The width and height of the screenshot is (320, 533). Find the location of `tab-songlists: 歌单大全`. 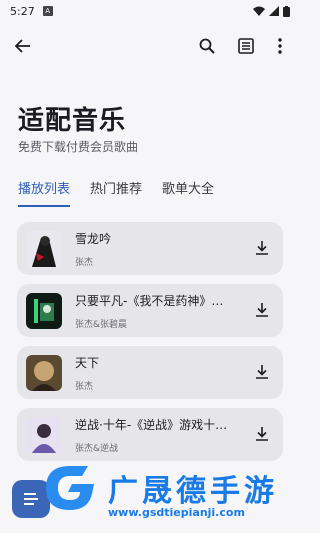

tab-songlists: 歌单大全 is located at coordinates (188, 192).